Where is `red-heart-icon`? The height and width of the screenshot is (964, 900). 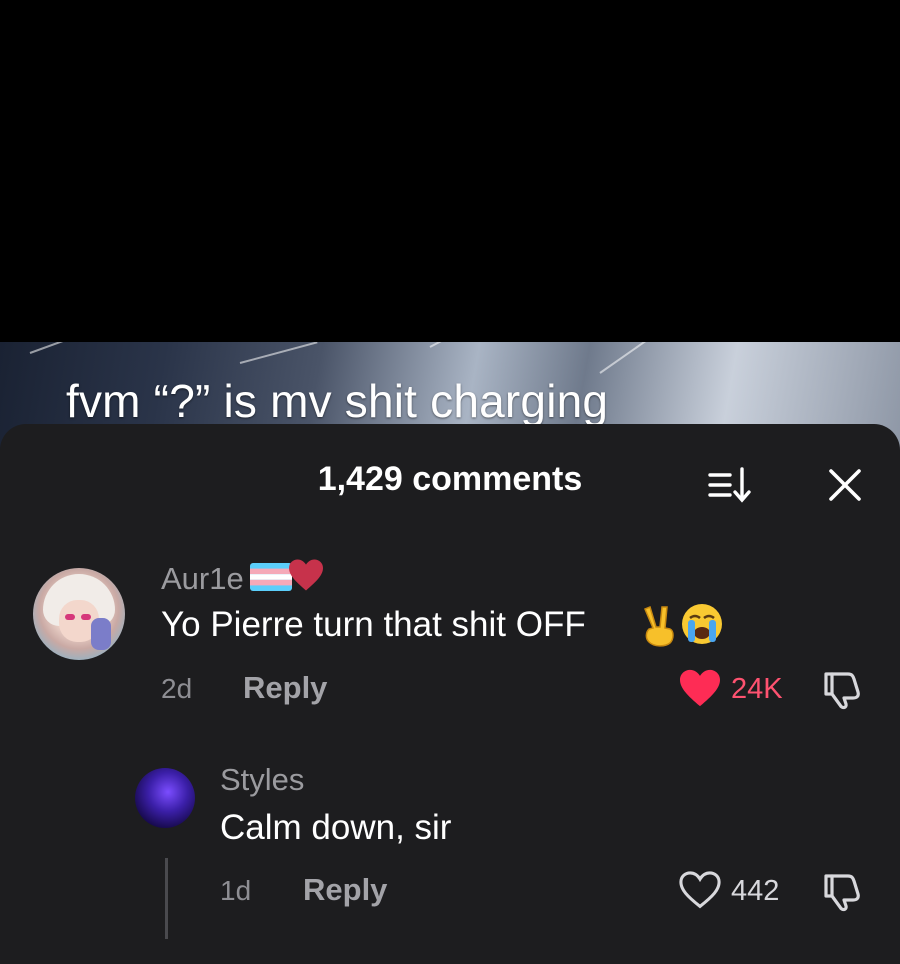 red-heart-icon is located at coordinates (306, 577).